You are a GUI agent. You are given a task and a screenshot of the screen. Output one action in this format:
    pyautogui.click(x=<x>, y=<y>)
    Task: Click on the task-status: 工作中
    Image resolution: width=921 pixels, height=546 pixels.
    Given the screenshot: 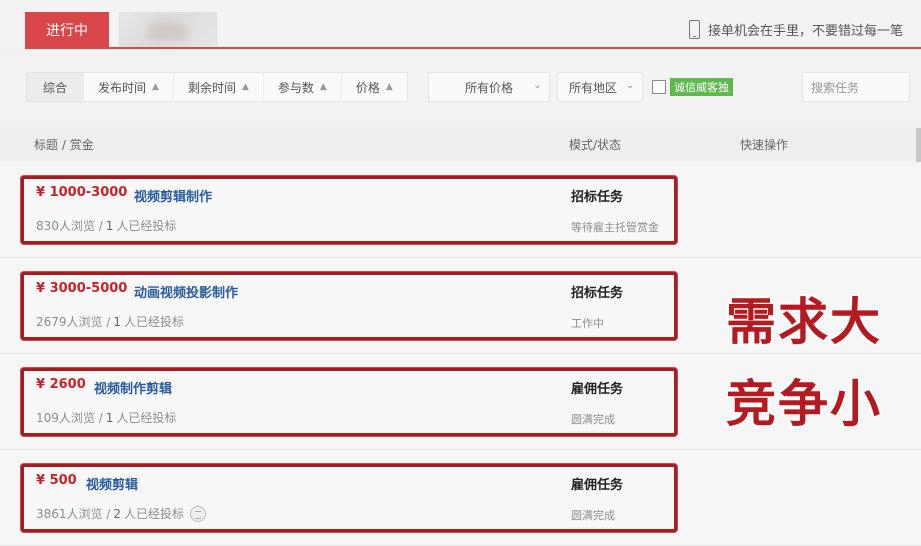 What is the action you would take?
    pyautogui.click(x=587, y=323)
    